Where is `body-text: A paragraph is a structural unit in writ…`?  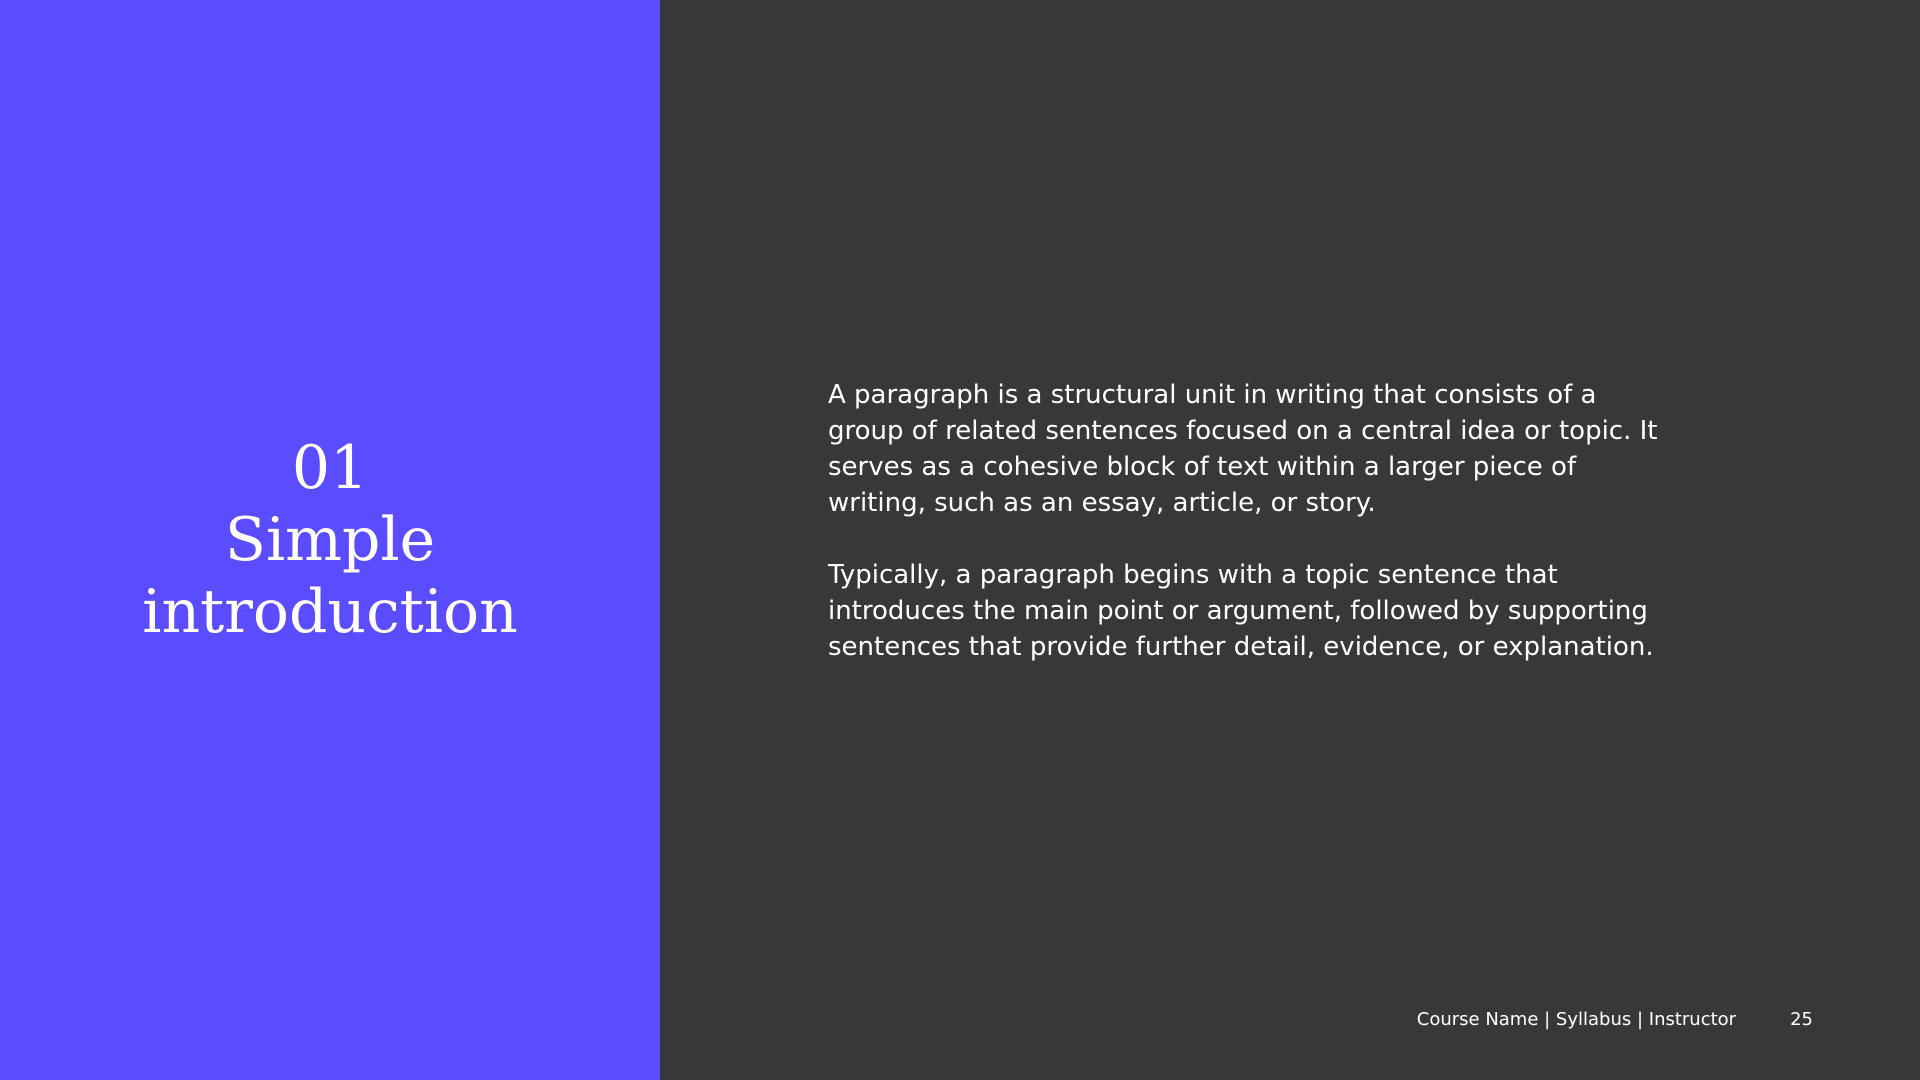
body-text: A paragraph is a structural unit in writ… is located at coordinates (1253, 539).